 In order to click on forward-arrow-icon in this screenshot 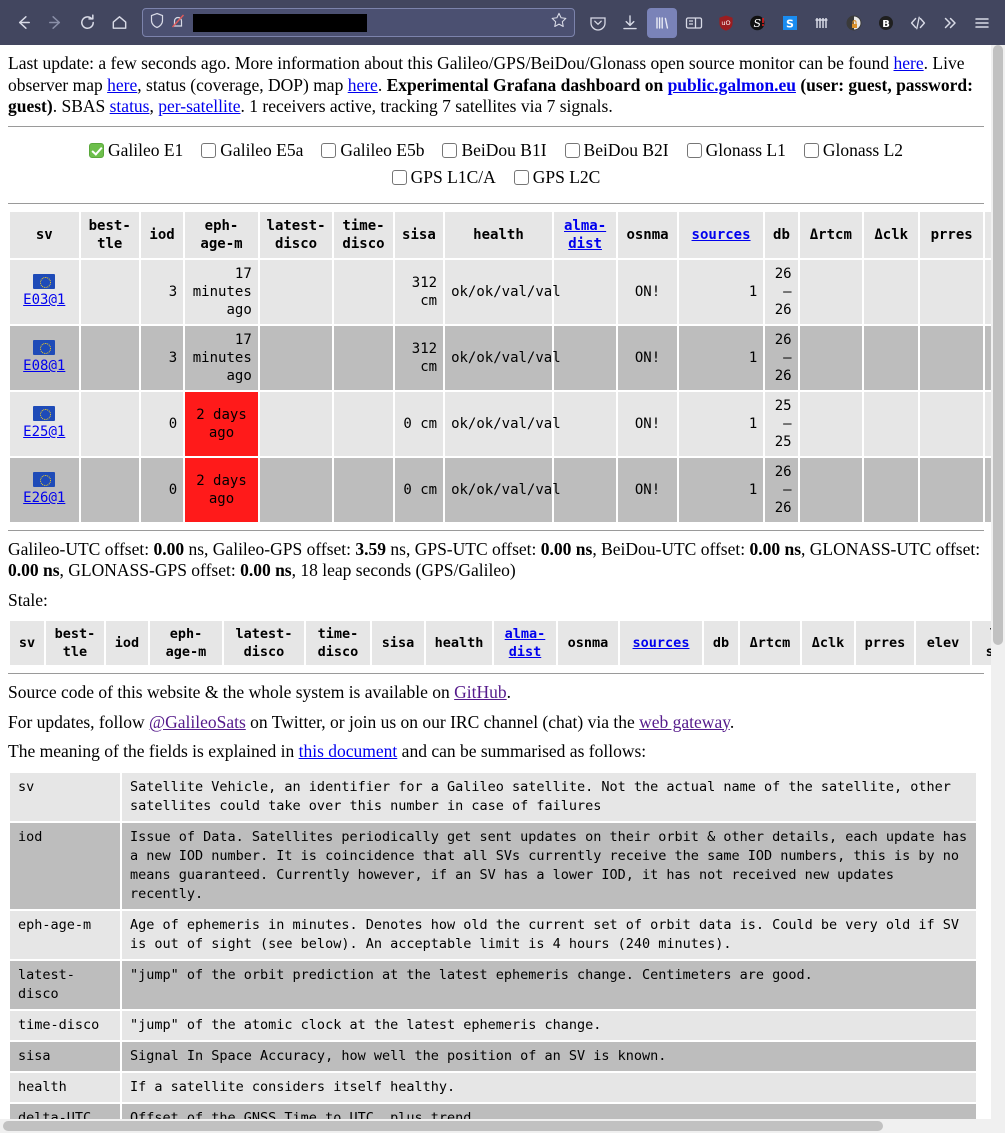, I will do `click(55, 23)`.